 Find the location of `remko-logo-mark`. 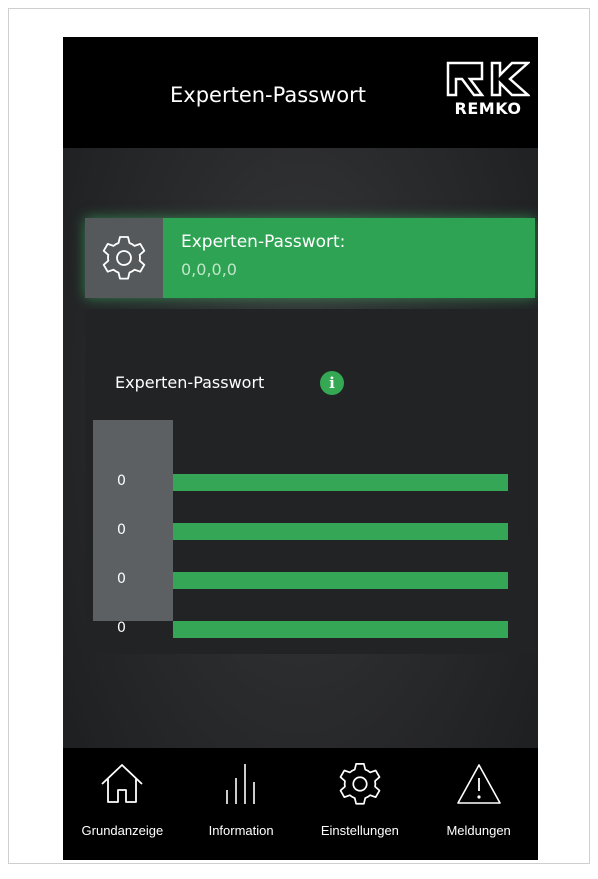

remko-logo-mark is located at coordinates (488, 79).